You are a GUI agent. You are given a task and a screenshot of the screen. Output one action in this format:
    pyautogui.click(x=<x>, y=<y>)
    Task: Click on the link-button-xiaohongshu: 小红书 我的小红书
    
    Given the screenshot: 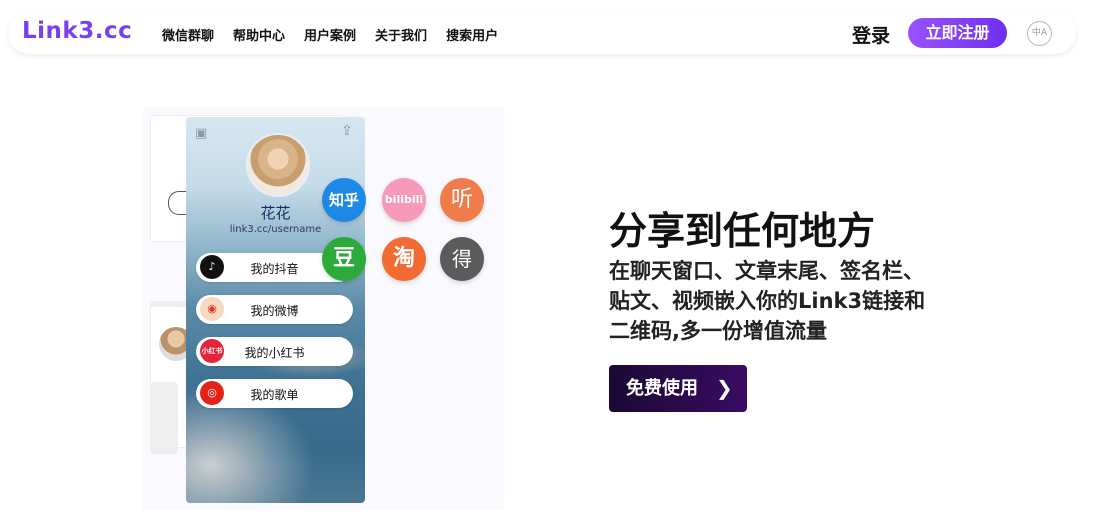 What is the action you would take?
    pyautogui.click(x=274, y=351)
    